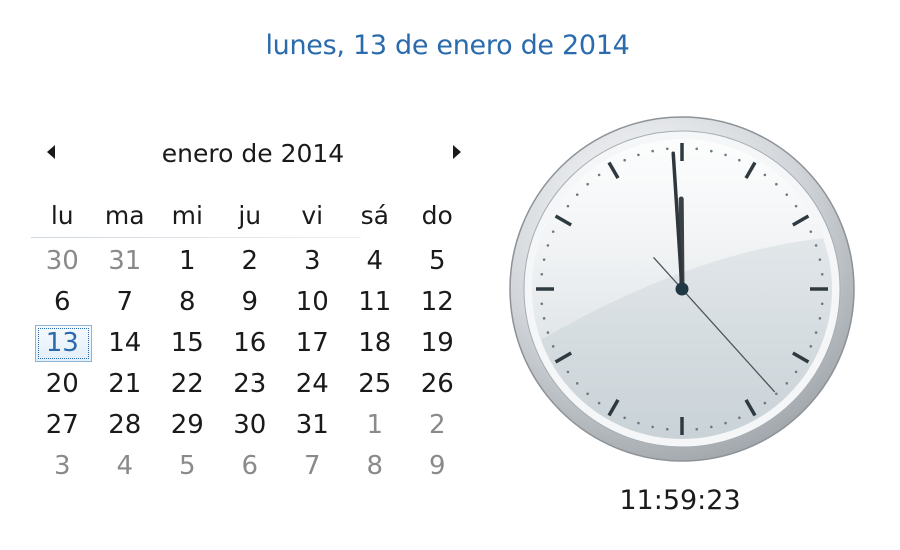  What do you see at coordinates (312, 343) in the screenshot?
I see `calendar-day: 17` at bounding box center [312, 343].